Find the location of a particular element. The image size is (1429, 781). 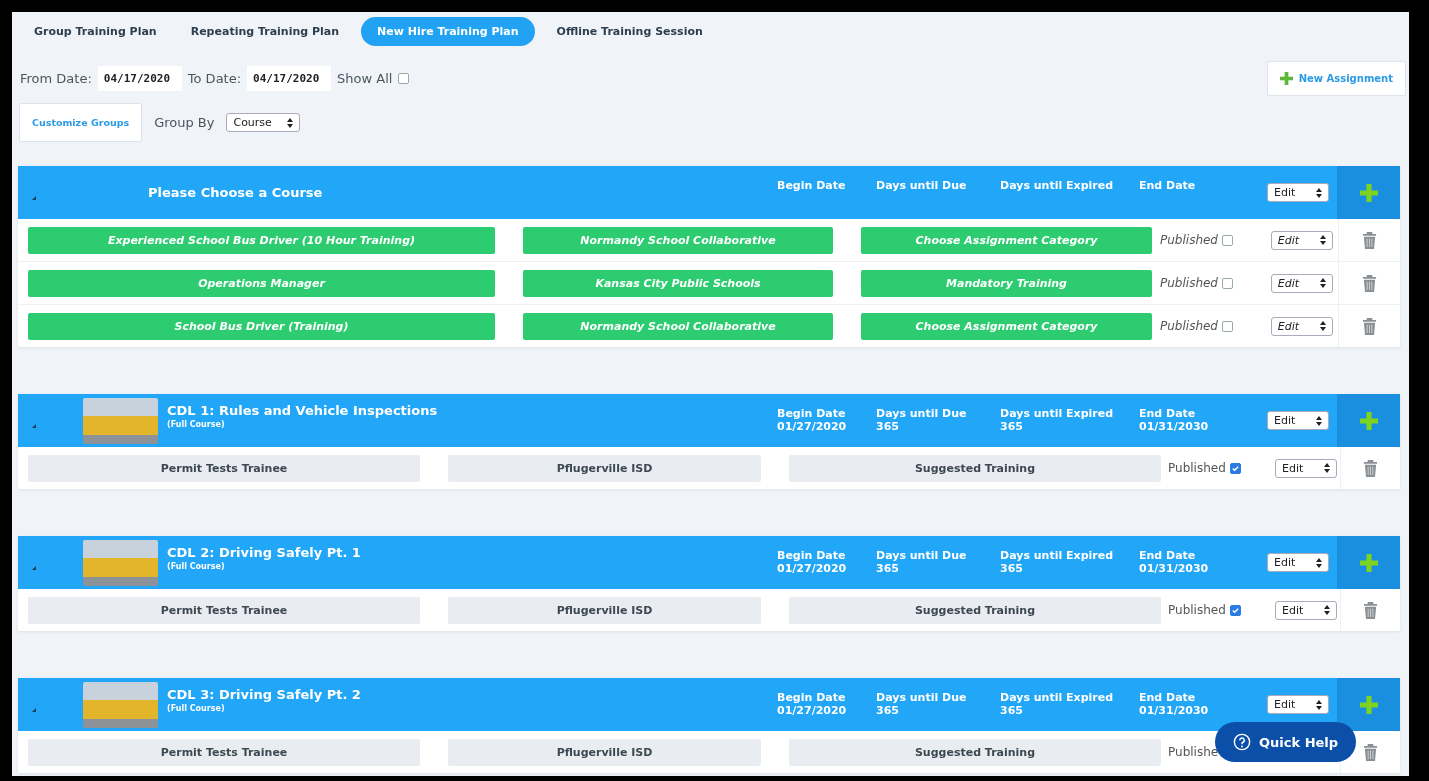

help-icon is located at coordinates (1242, 742).